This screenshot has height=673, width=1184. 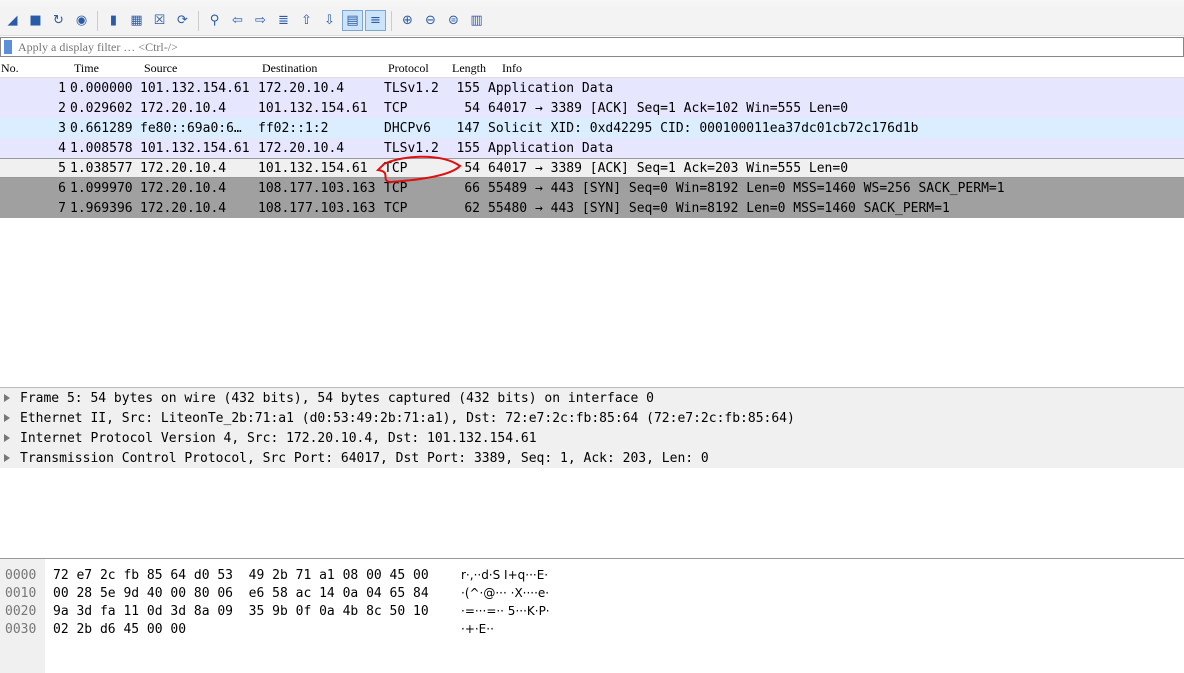 I want to click on packet-time: 1.969396, so click(x=101, y=208).